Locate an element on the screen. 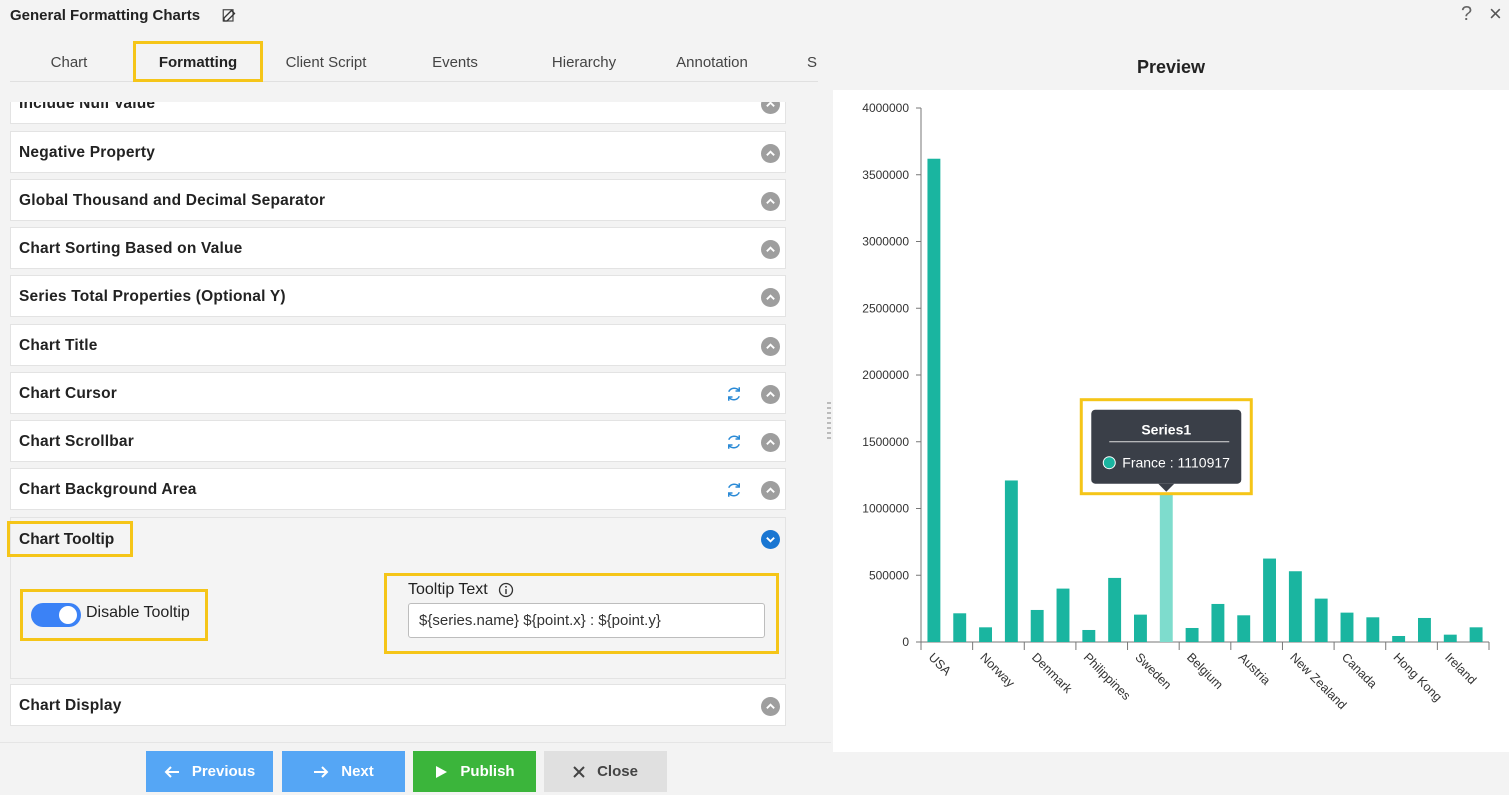 The image size is (1509, 795). section-chart-background: Chart Background Area is located at coordinates (398, 489).